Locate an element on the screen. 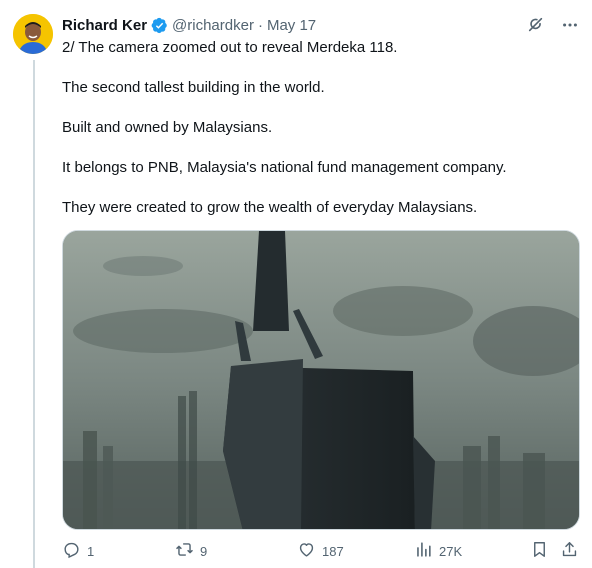 The image size is (592, 568). action-bar: 1 9 187 27K is located at coordinates (322, 551).